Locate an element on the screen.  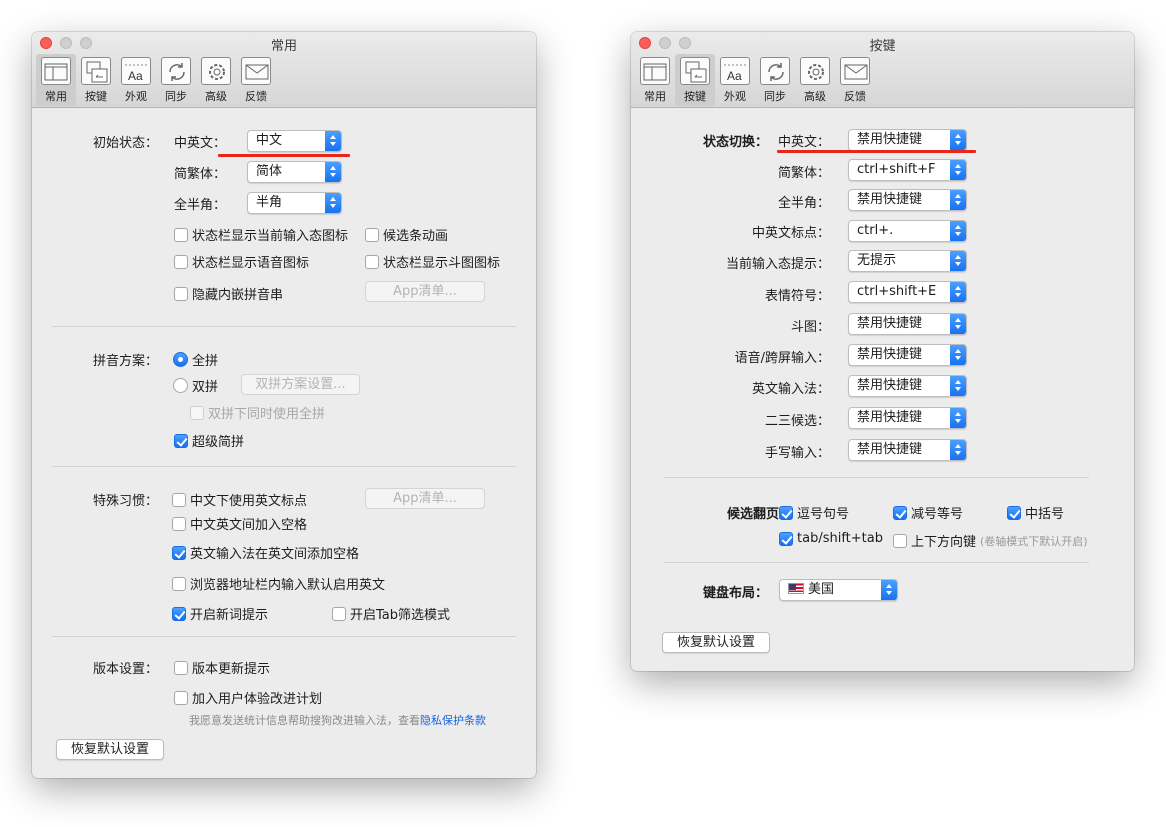
candidate-anim-checkbox: 候选条动画 is located at coordinates (406, 234).